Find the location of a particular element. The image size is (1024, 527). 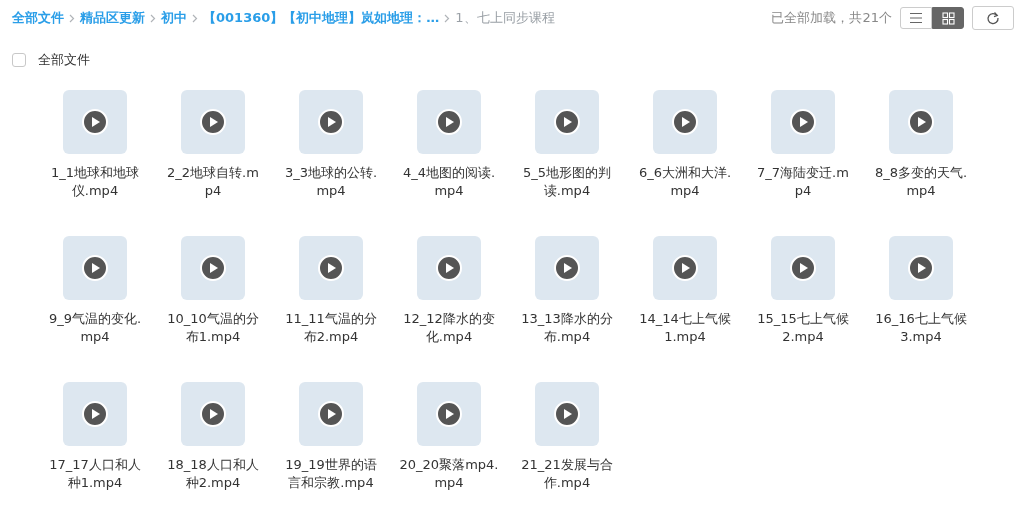

refresh-icon is located at coordinates (993, 18).